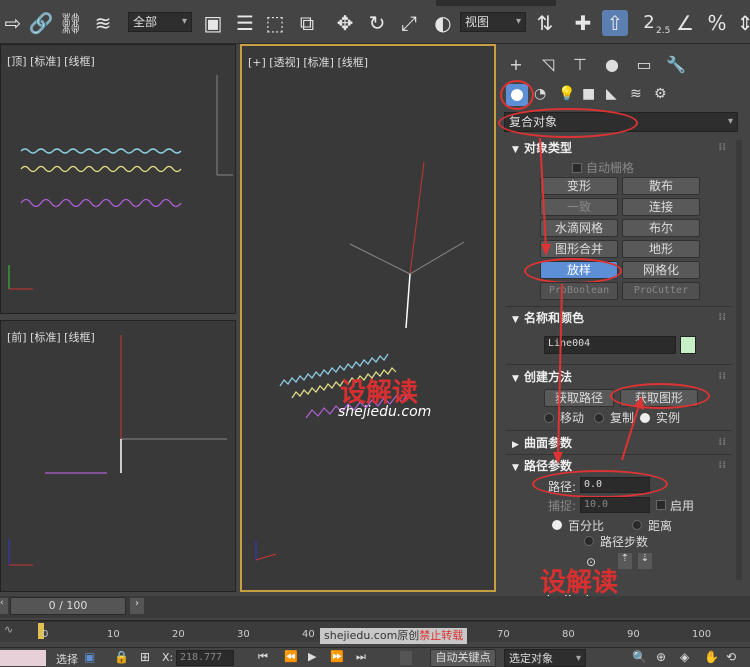 This screenshot has height=667, width=750. I want to click on goto-end-icon: ⏭, so click(361, 657).